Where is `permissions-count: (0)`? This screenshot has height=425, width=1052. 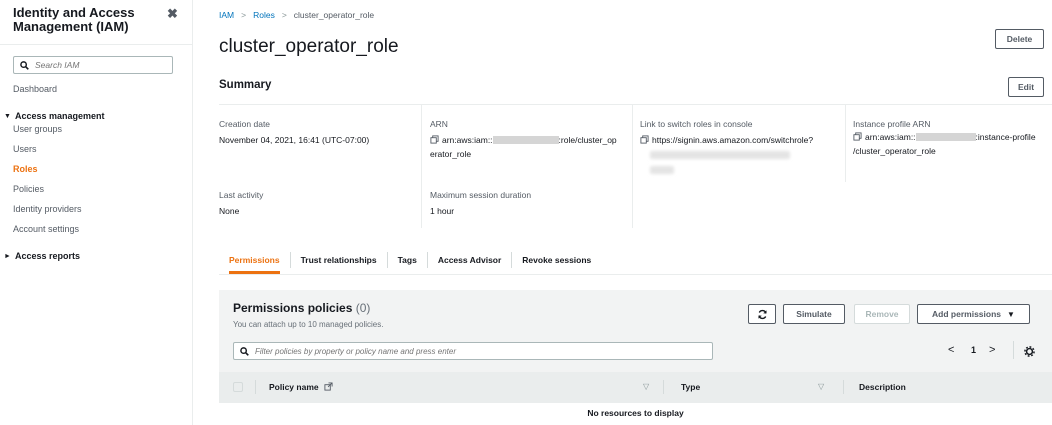
permissions-count: (0) is located at coordinates (363, 308).